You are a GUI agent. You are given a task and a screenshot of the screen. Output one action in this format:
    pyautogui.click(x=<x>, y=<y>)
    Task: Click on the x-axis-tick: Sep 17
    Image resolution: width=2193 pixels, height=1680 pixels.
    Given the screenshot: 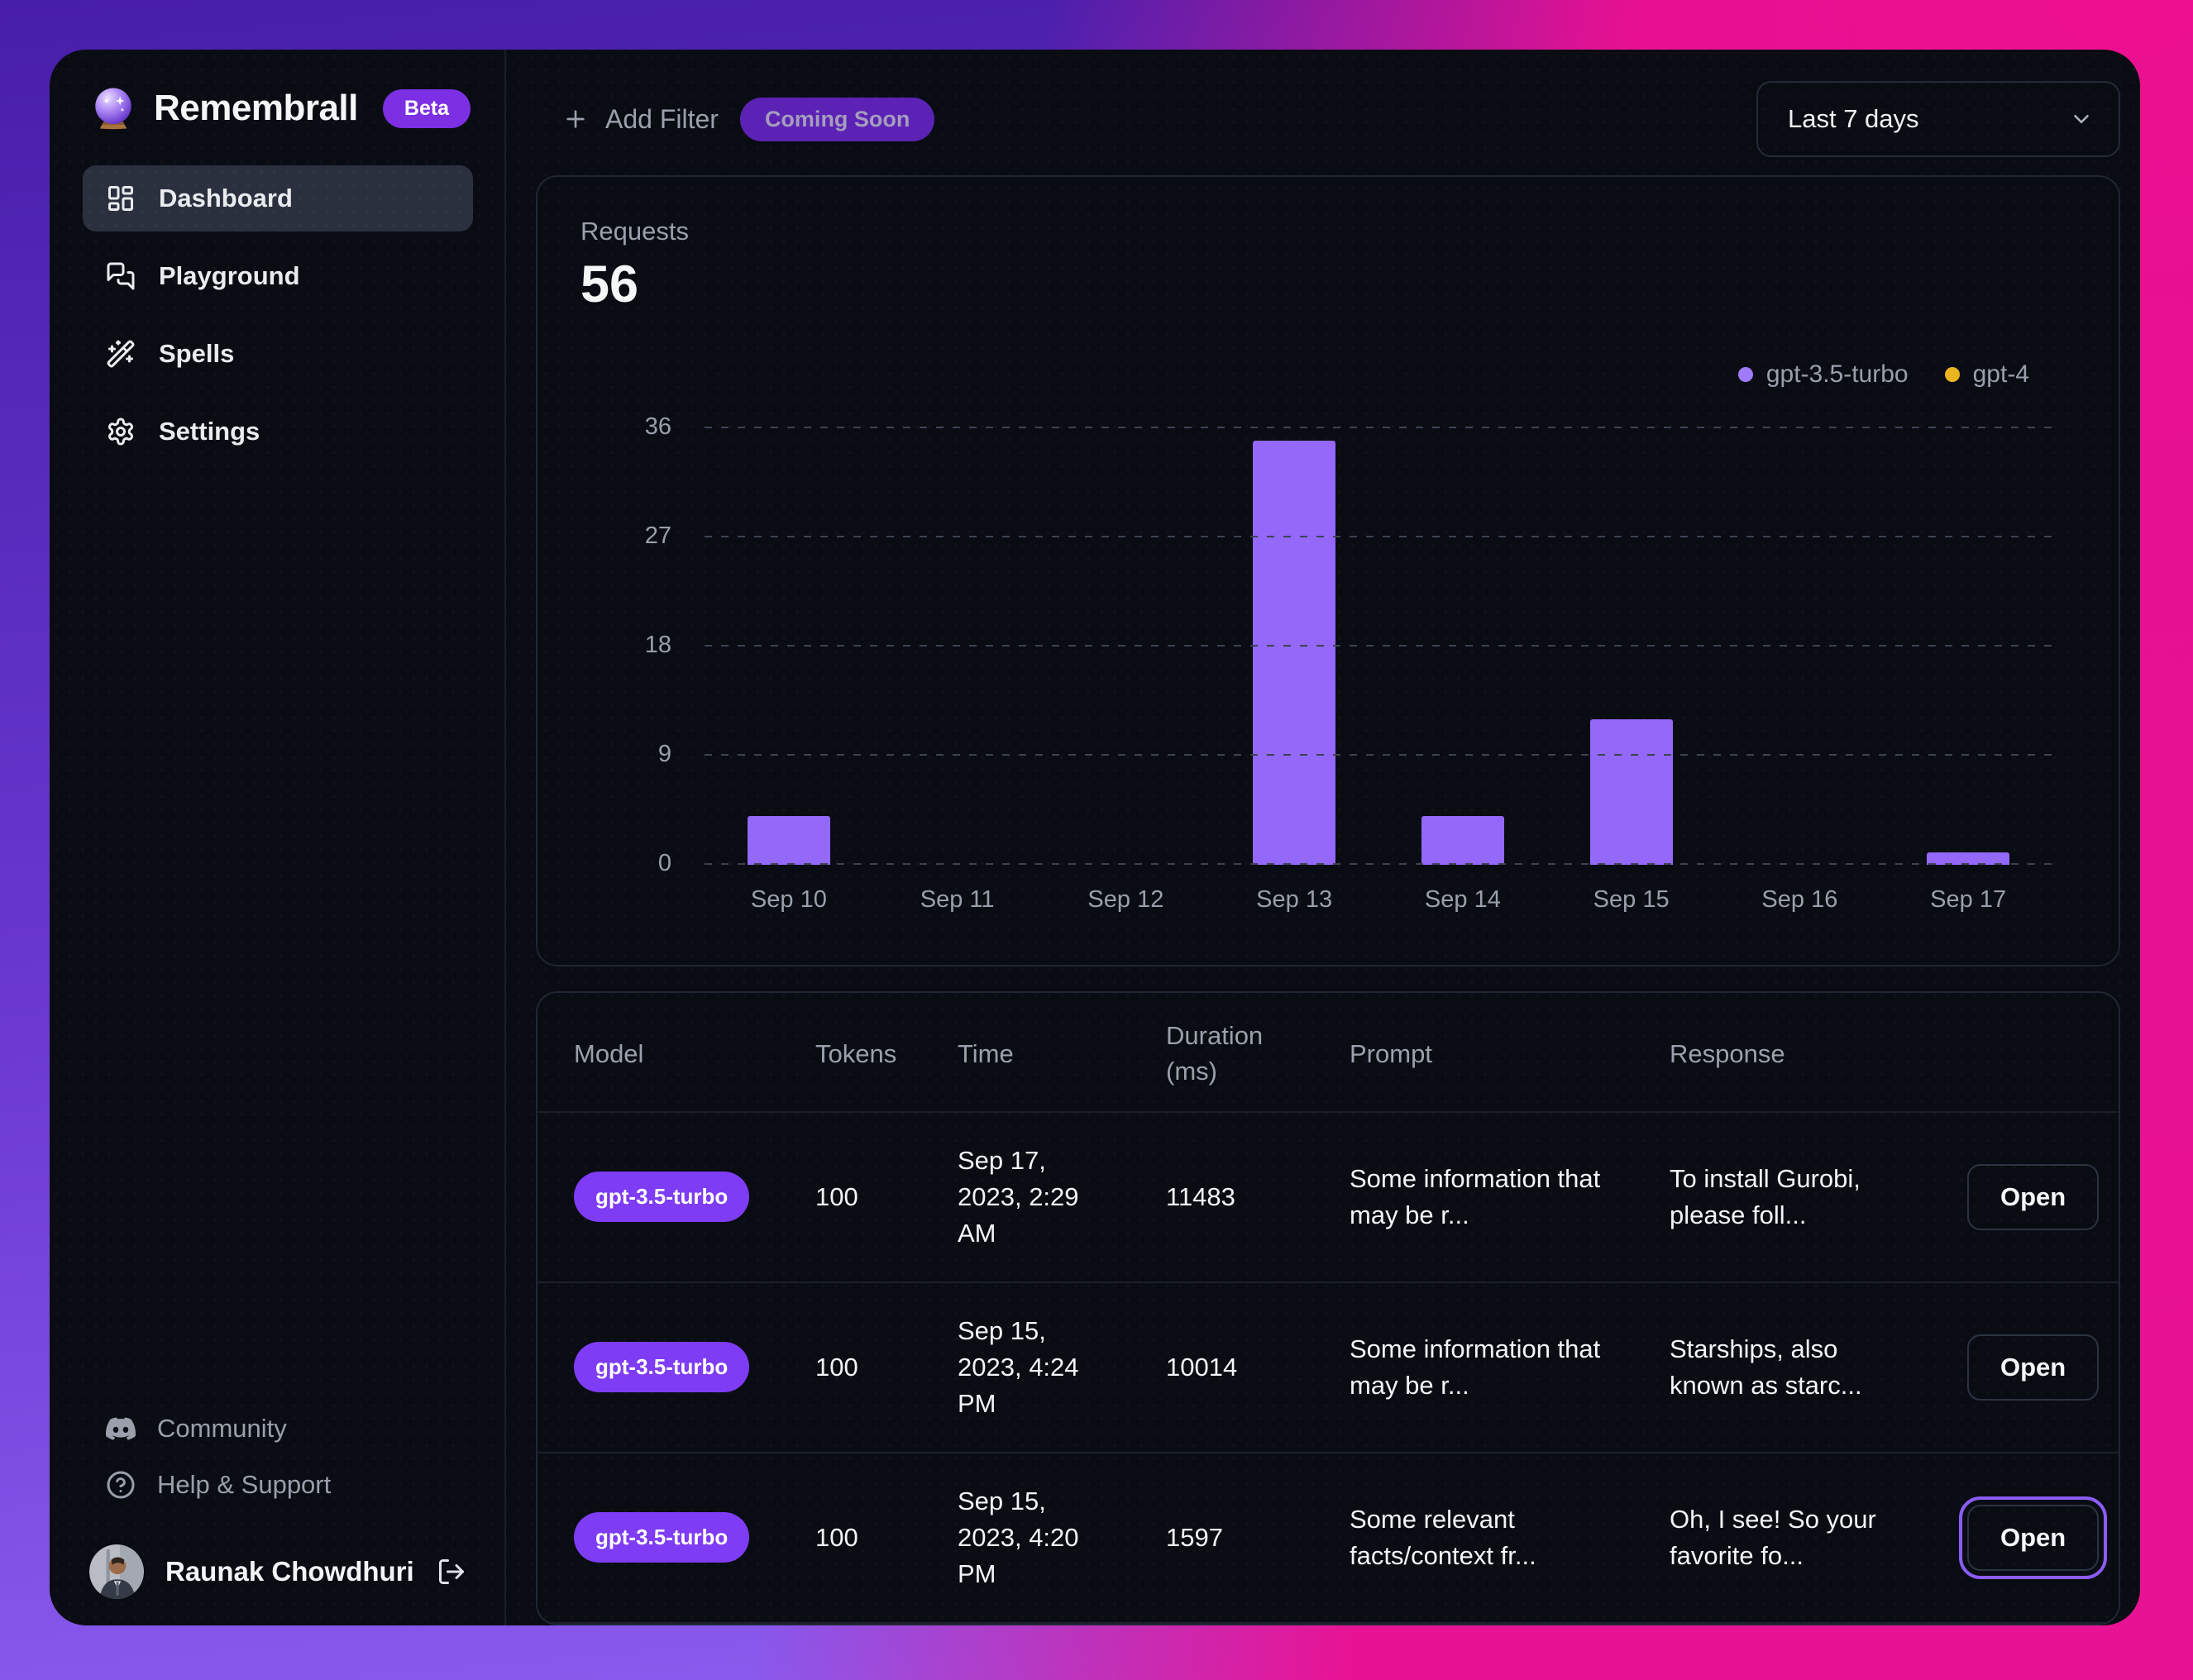 What is the action you would take?
    pyautogui.click(x=1968, y=899)
    